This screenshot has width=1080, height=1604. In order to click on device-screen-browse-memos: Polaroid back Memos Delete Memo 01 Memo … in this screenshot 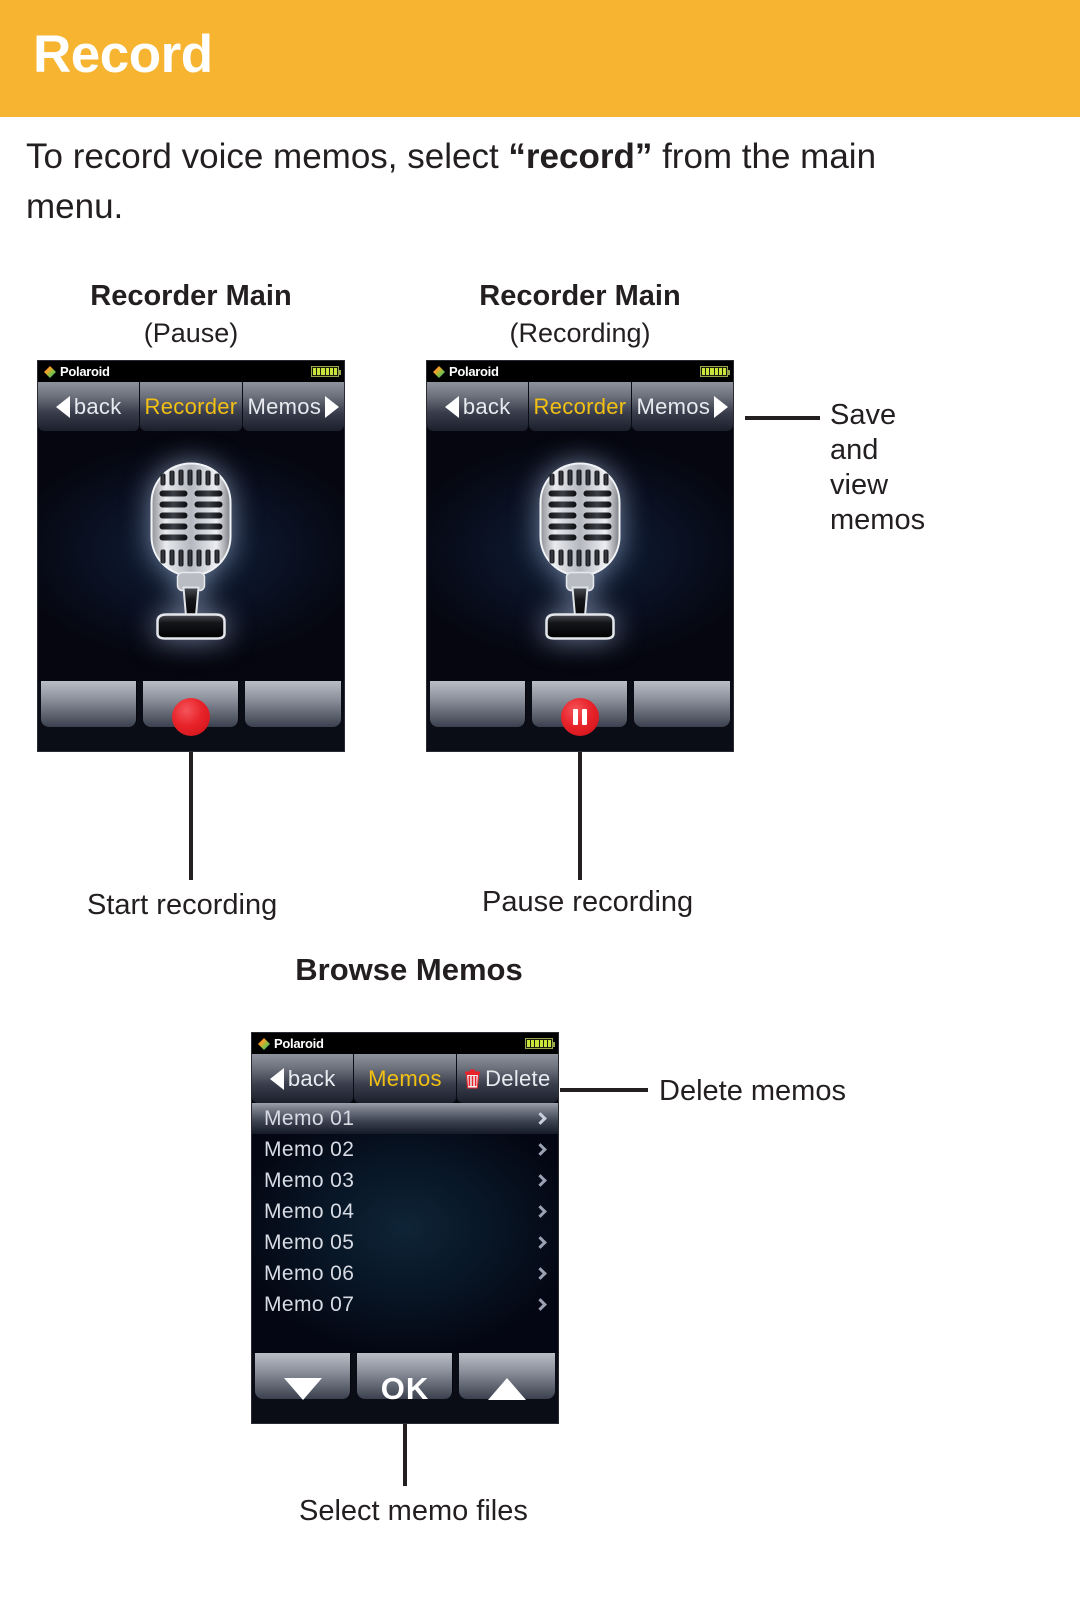, I will do `click(405, 1228)`.